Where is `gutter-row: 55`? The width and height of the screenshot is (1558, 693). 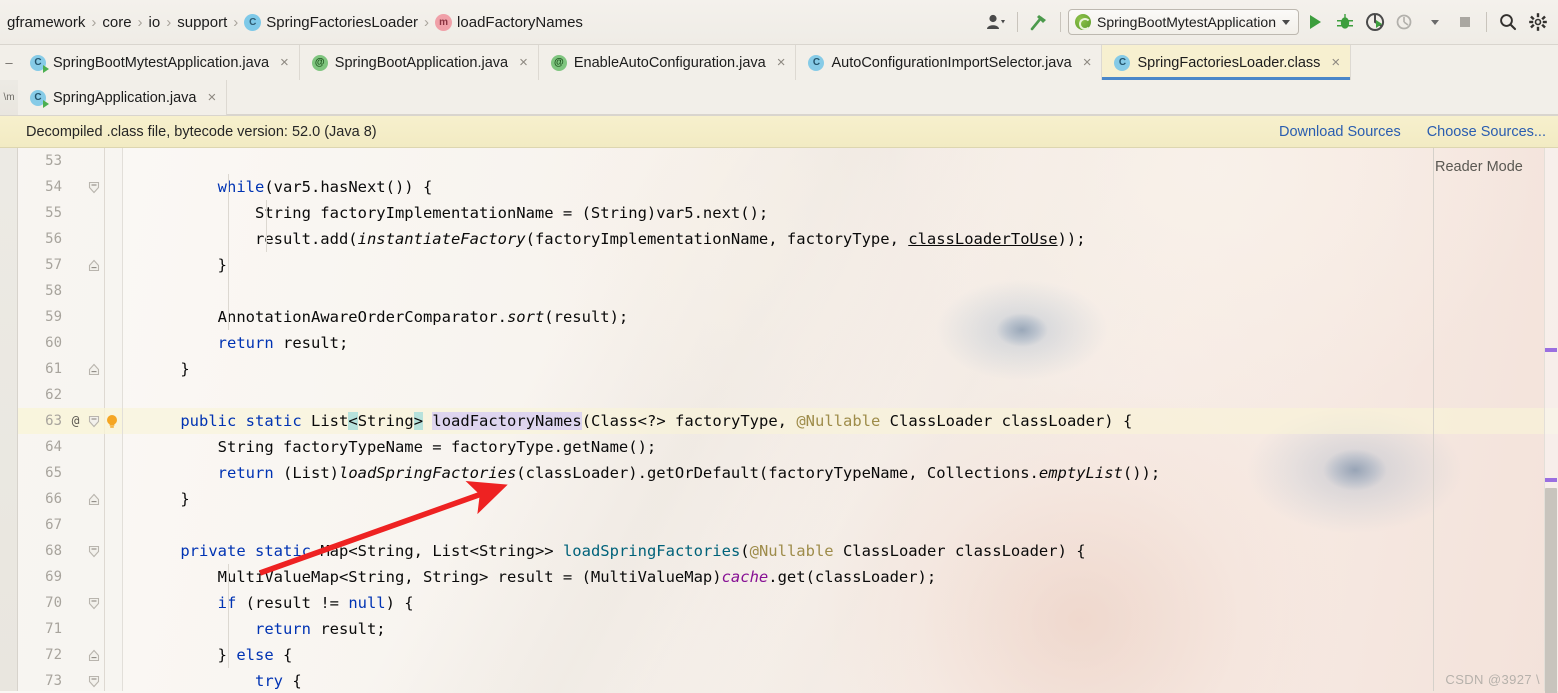
gutter-row: 55 is located at coordinates (70, 213).